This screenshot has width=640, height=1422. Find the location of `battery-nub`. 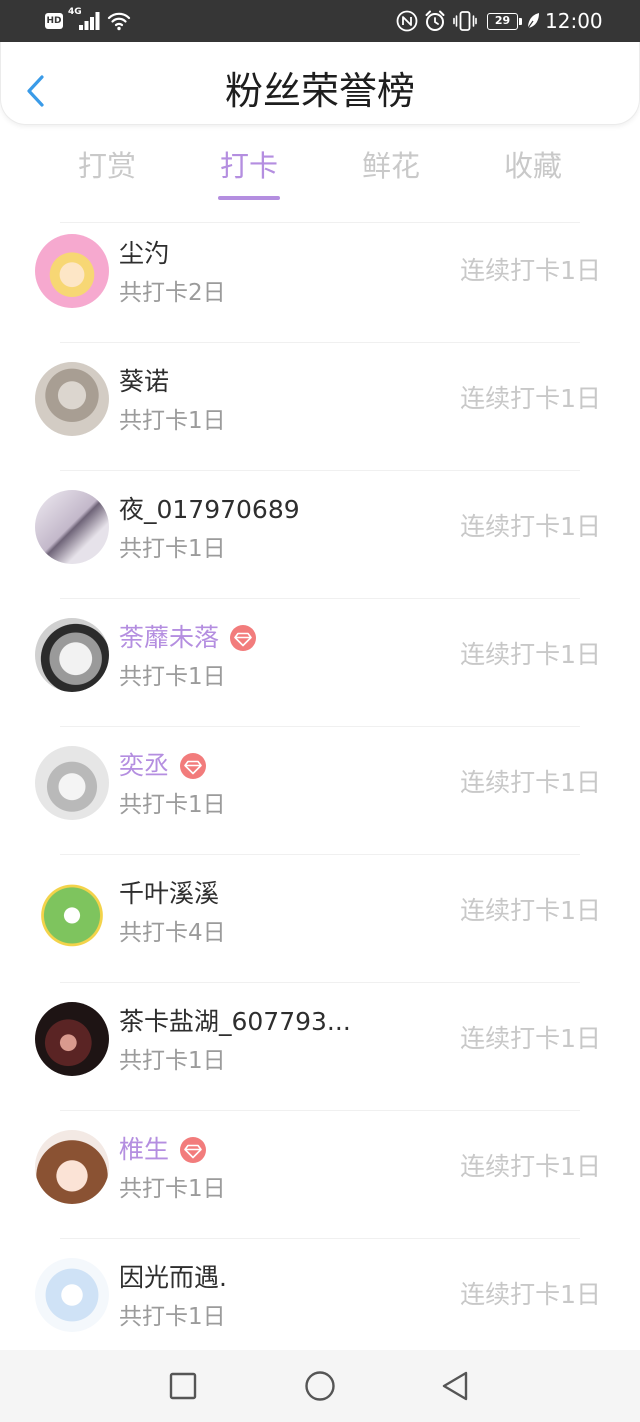

battery-nub is located at coordinates (520, 21).